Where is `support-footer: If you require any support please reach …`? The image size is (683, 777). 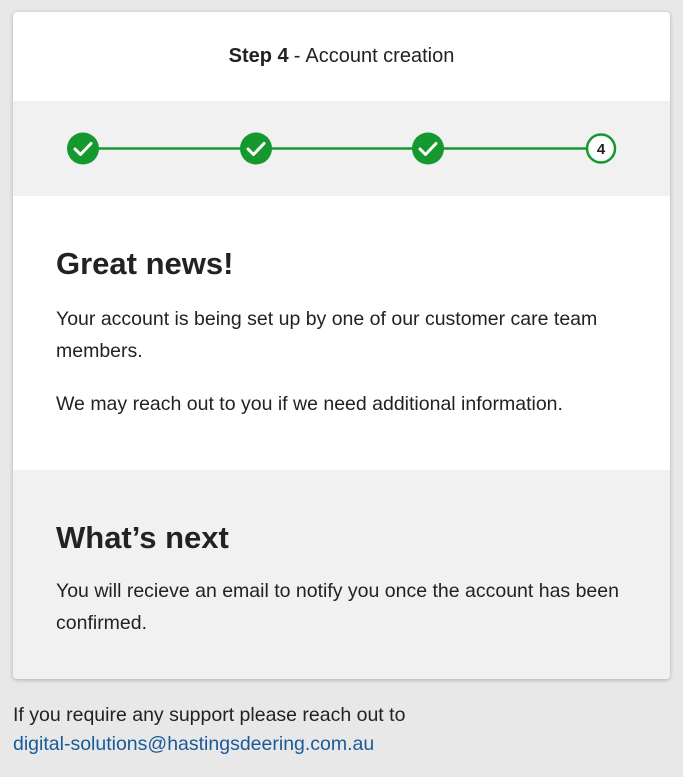 support-footer: If you require any support please reach … is located at coordinates (209, 730).